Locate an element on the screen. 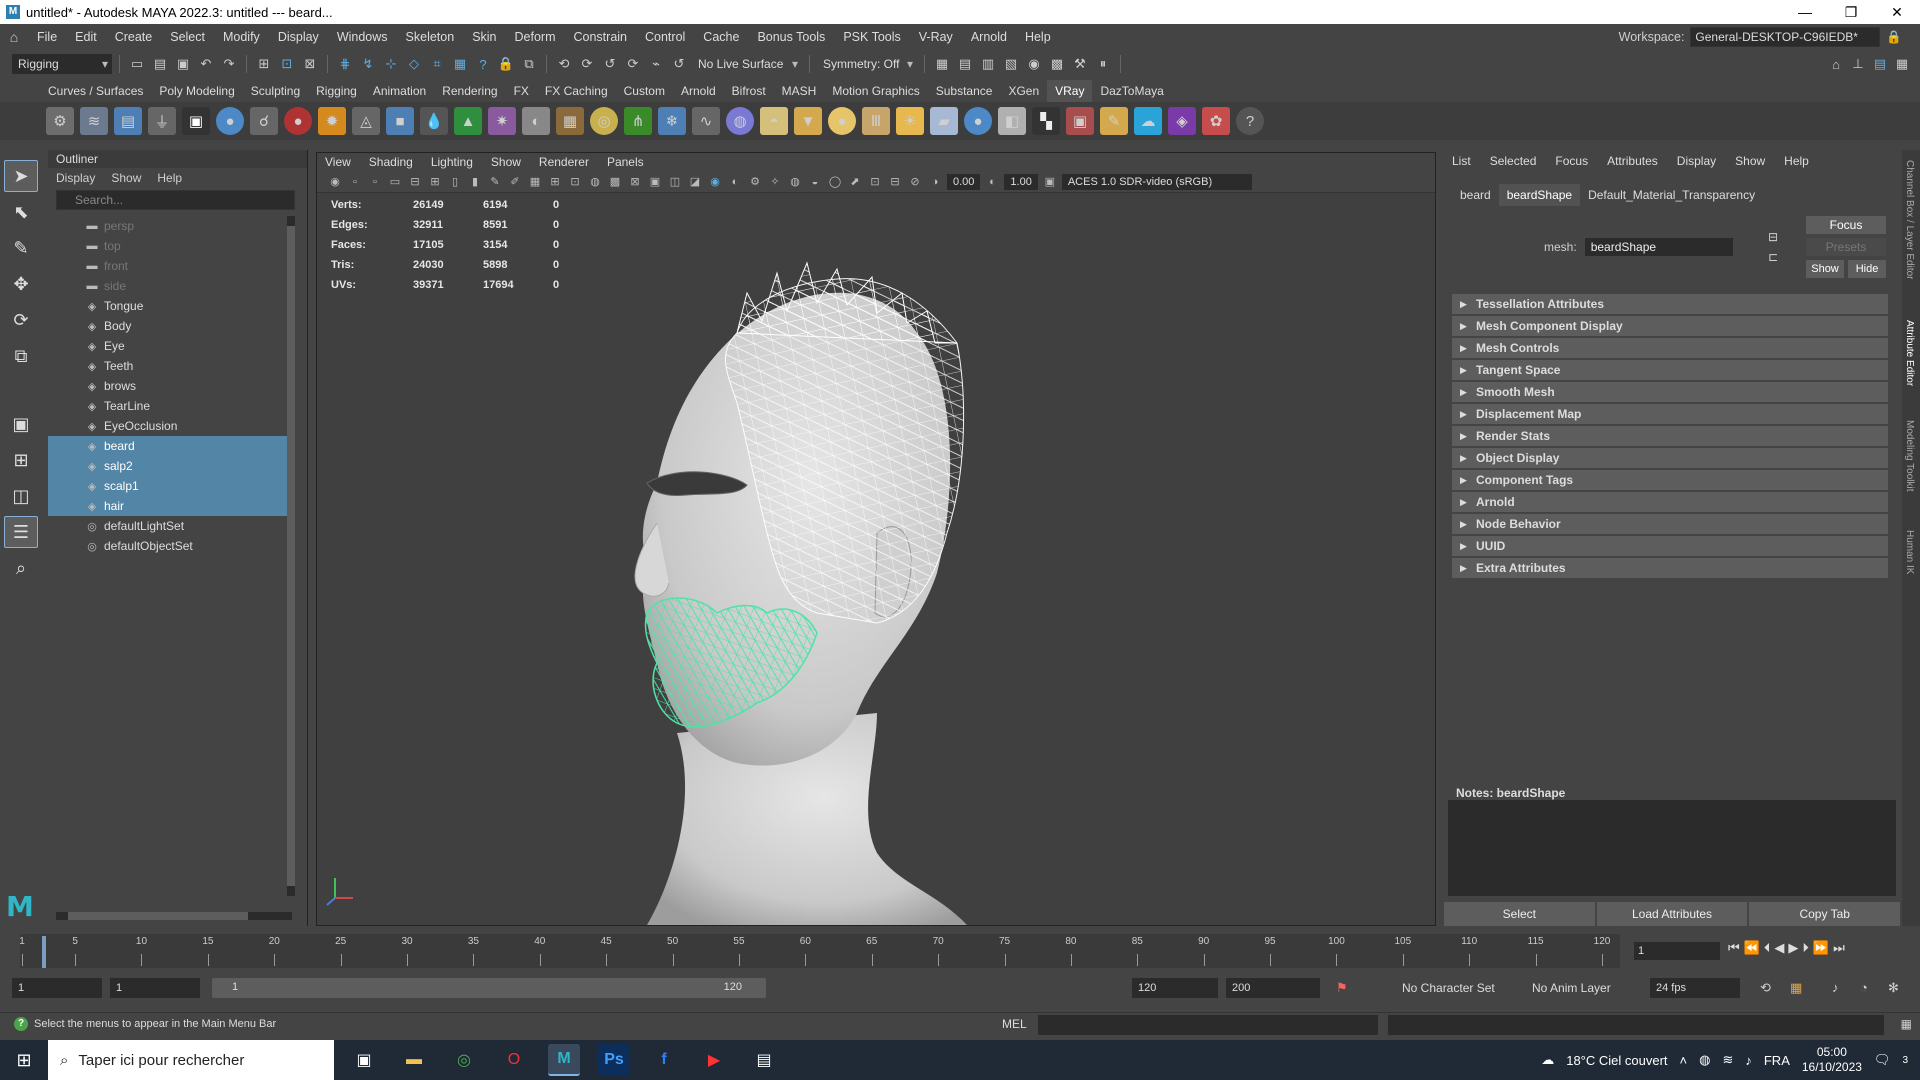  outliner-layout-icon: ☰ is located at coordinates (21, 532).